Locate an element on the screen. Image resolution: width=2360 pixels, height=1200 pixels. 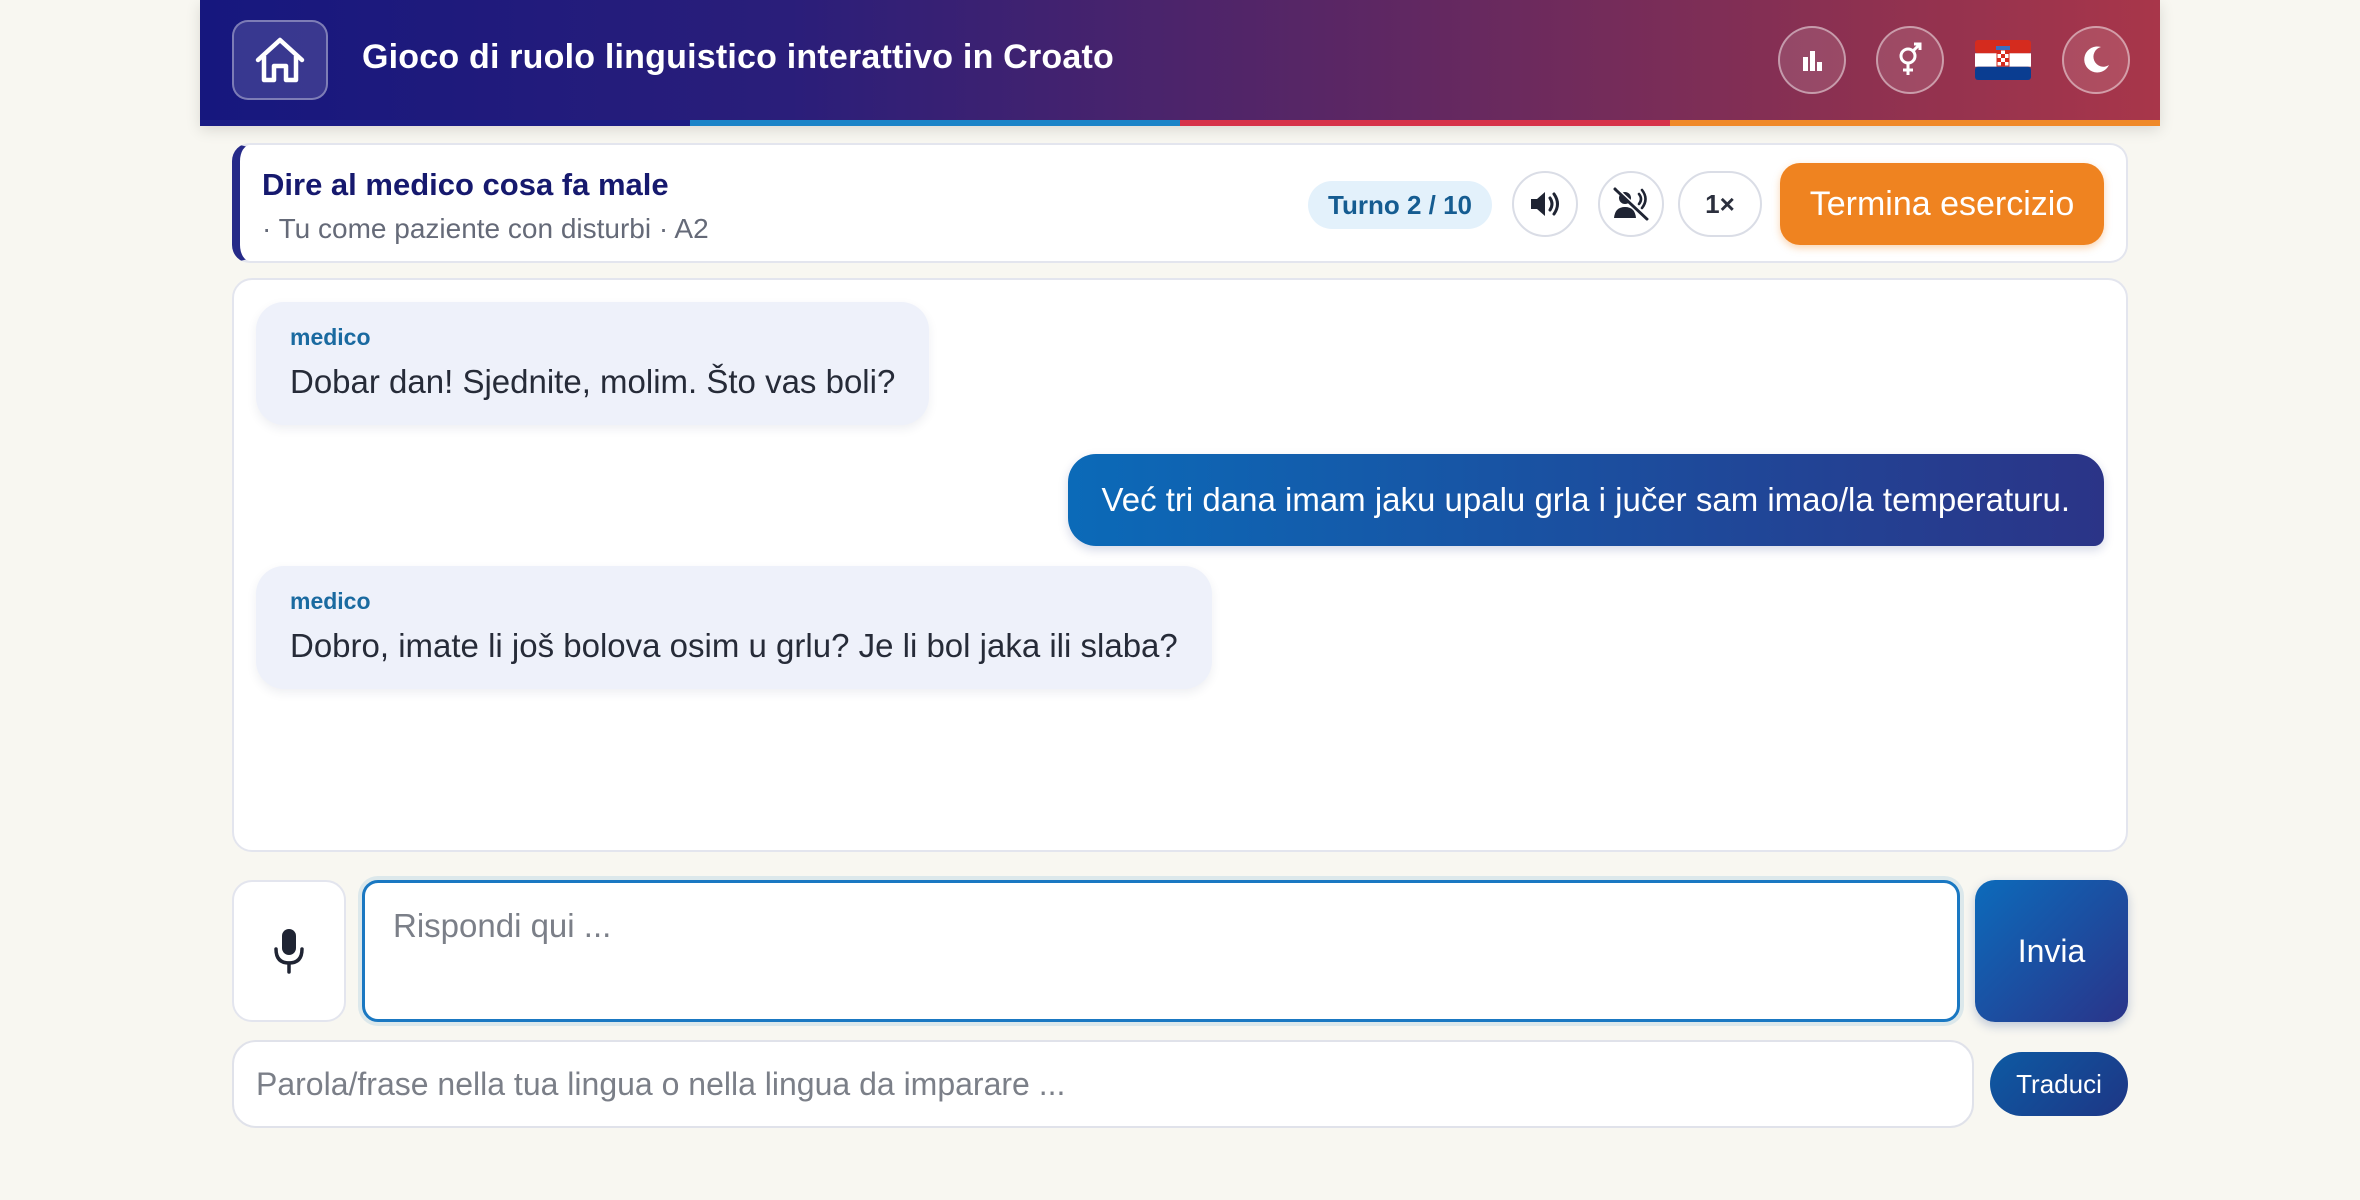
speech-off-icon is located at coordinates (1631, 204).